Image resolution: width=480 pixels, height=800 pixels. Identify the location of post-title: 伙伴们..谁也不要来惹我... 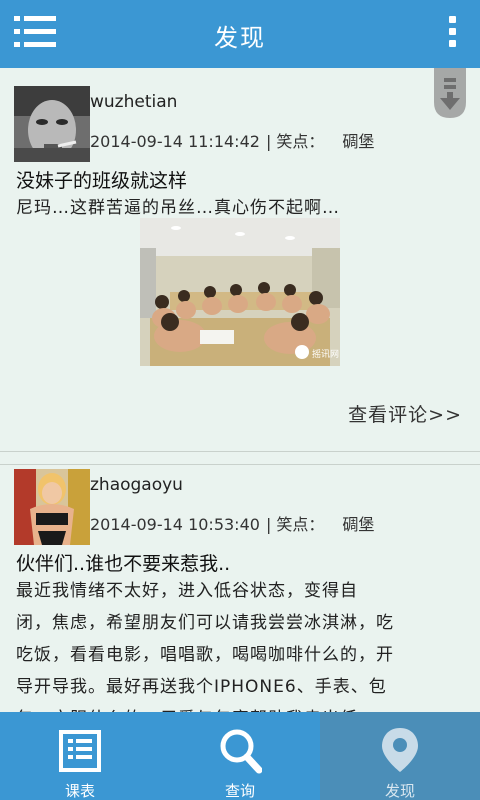
(123, 564).